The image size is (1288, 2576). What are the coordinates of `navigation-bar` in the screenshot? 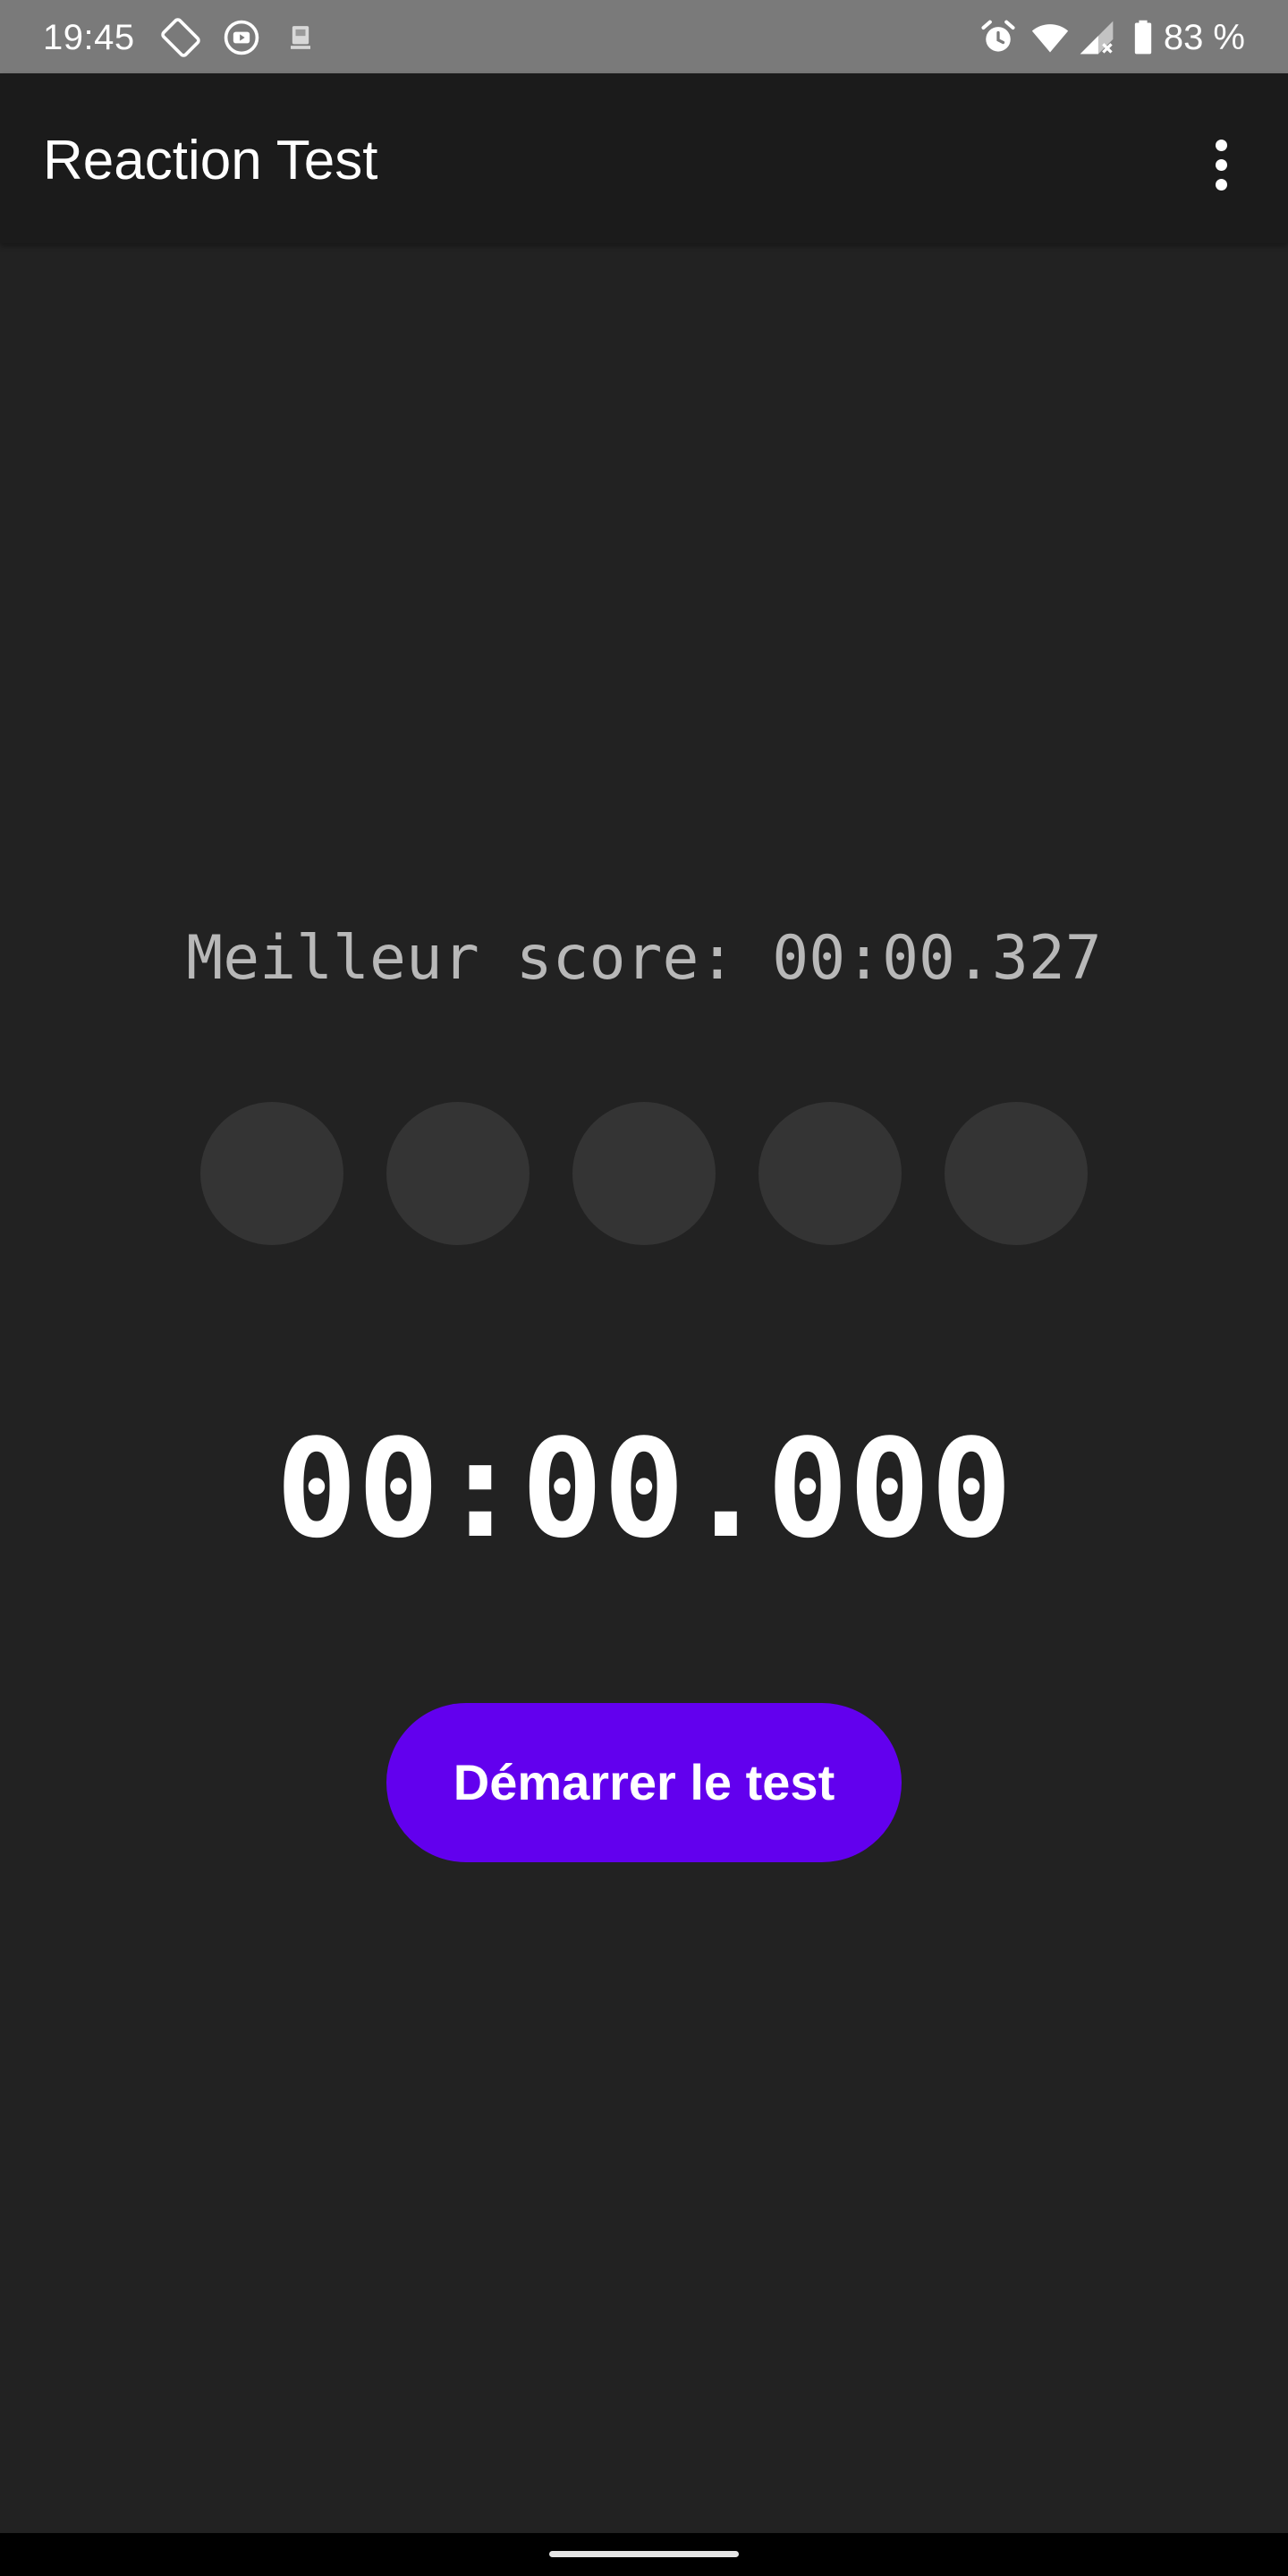 It's located at (644, 2554).